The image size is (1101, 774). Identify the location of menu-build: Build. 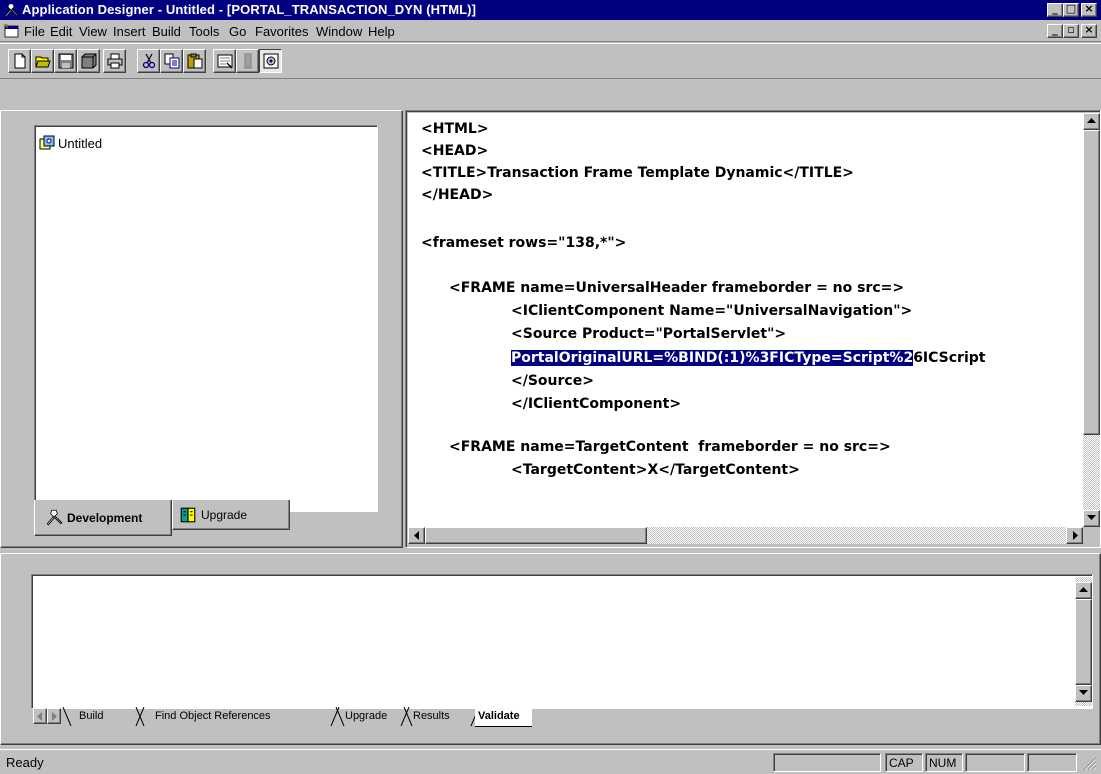
(166, 31).